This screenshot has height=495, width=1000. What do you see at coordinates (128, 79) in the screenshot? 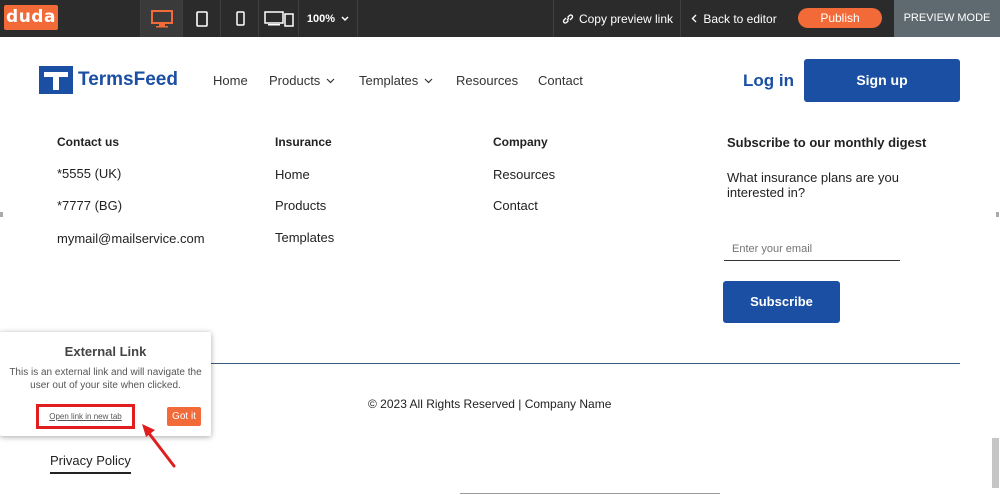
I see `brand-name: TermsFeed` at bounding box center [128, 79].